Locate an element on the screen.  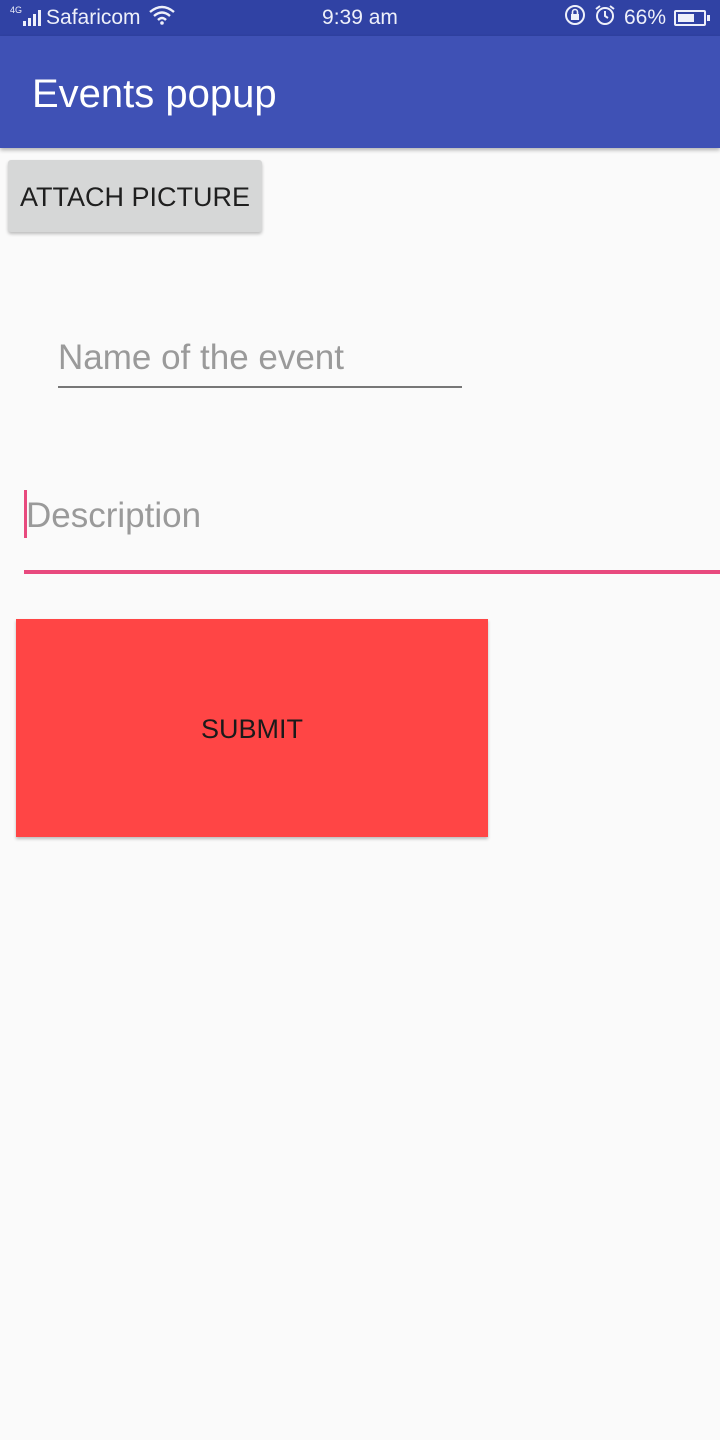
event-name-placeholder: Name of the event is located at coordinates (201, 357).